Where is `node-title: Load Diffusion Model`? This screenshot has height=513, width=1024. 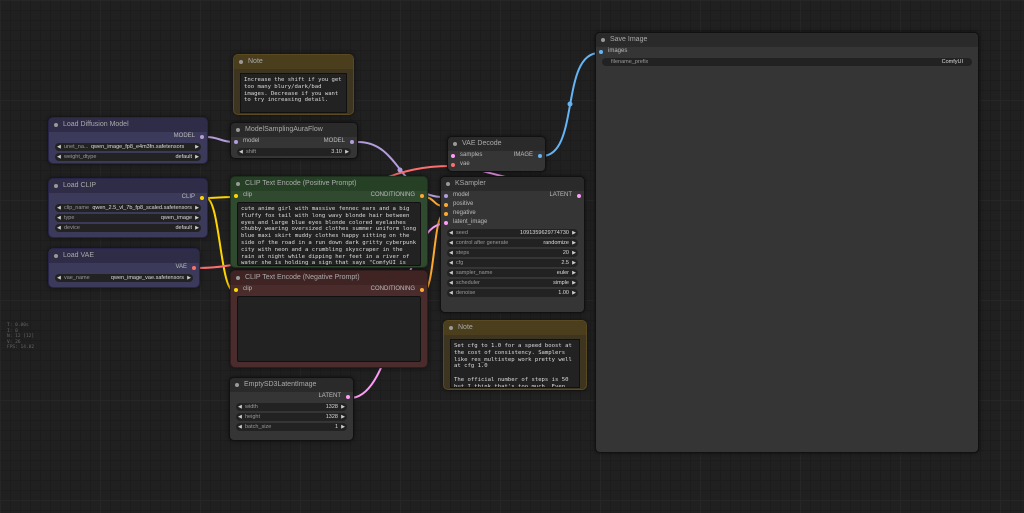 node-title: Load Diffusion Model is located at coordinates (128, 125).